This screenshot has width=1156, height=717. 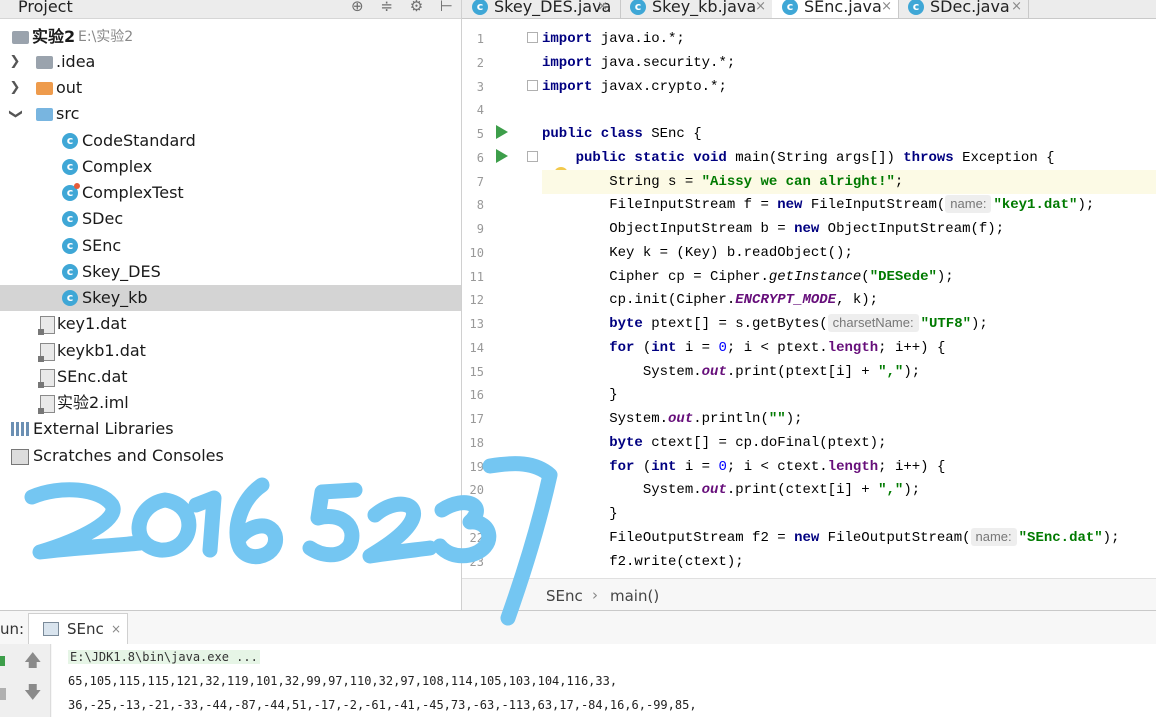 What do you see at coordinates (480, 229) in the screenshot?
I see `line-number: 9` at bounding box center [480, 229].